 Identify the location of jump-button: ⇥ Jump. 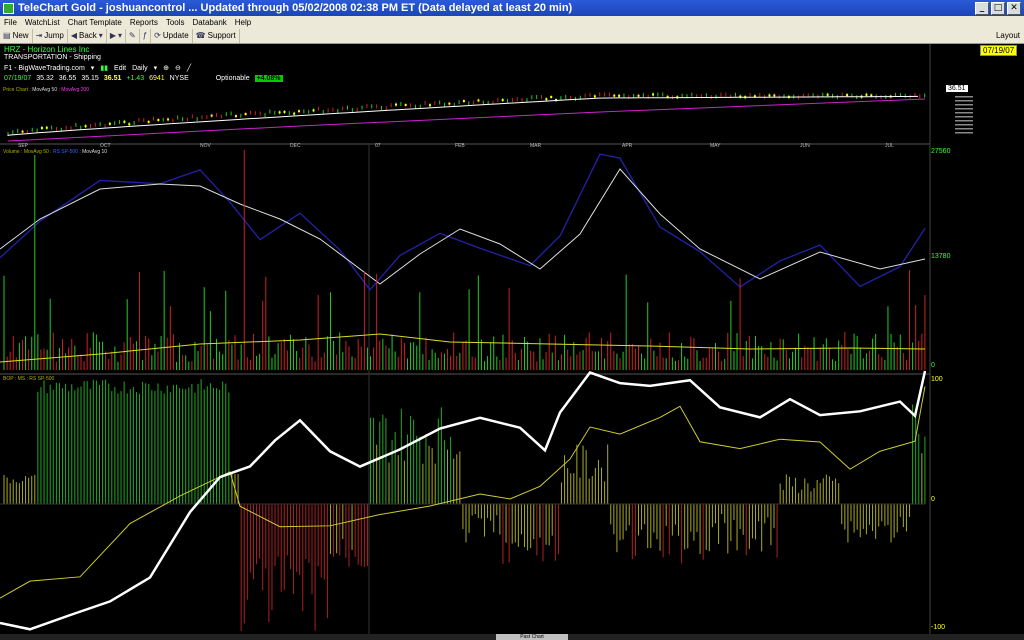
(50, 35).